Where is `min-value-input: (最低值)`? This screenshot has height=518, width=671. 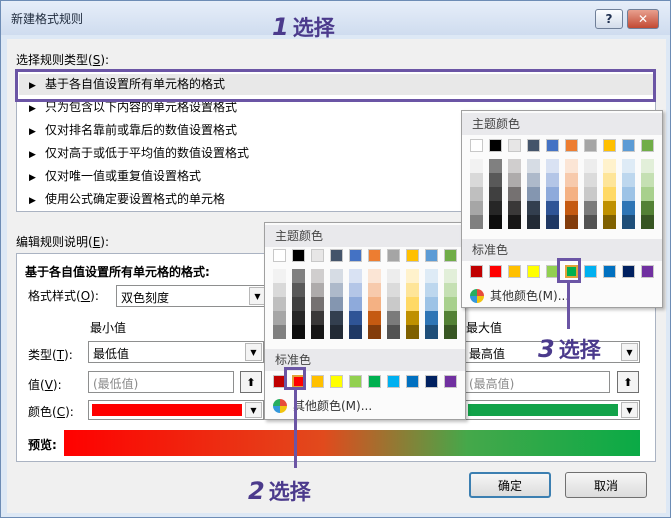
min-value-input: (最低值) is located at coordinates (161, 382).